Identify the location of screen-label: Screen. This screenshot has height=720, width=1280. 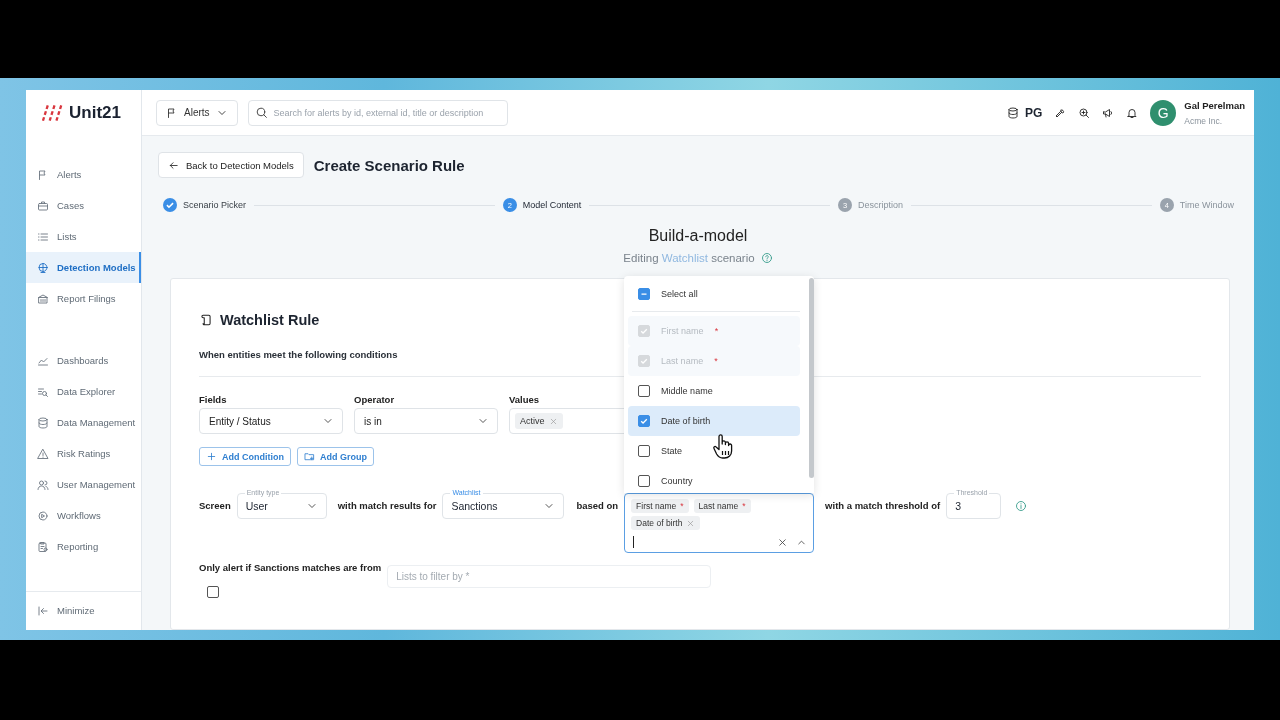
(215, 505).